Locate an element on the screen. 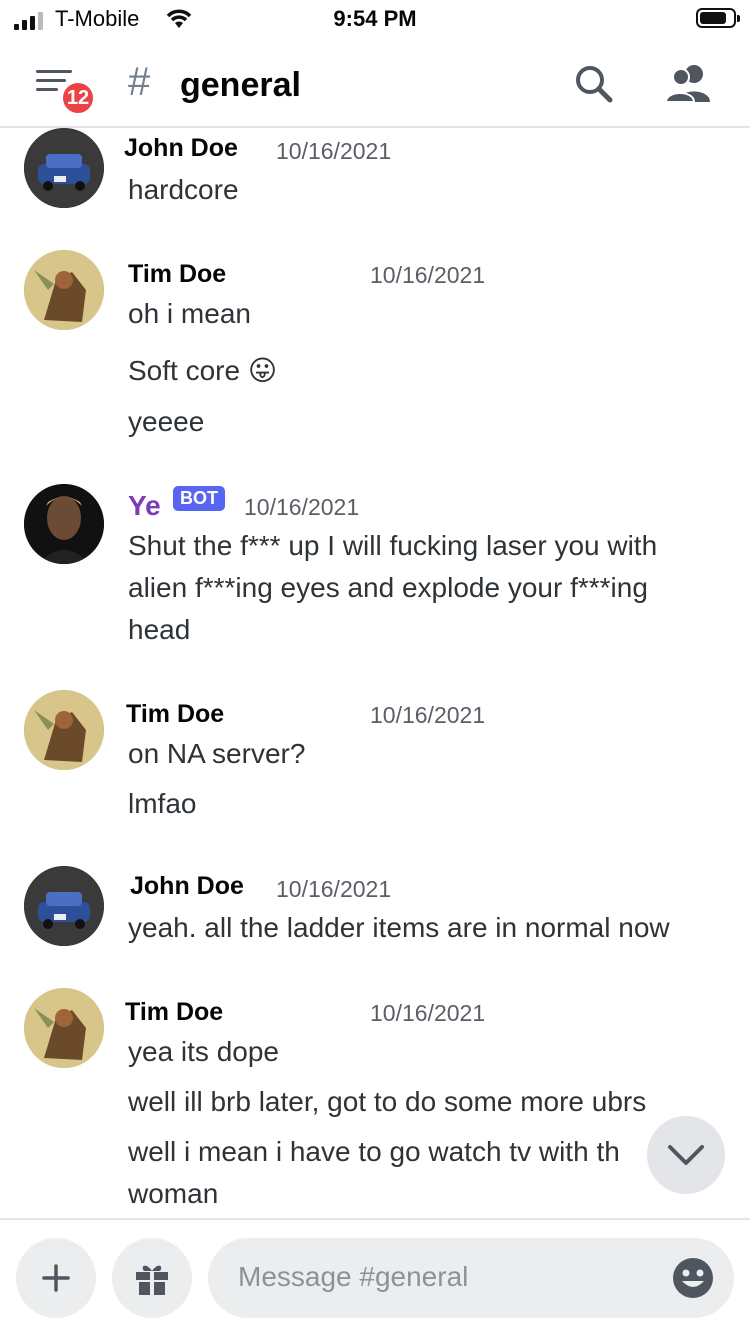 The image size is (750, 1334). menu-button: 12 is located at coordinates (66, 95).